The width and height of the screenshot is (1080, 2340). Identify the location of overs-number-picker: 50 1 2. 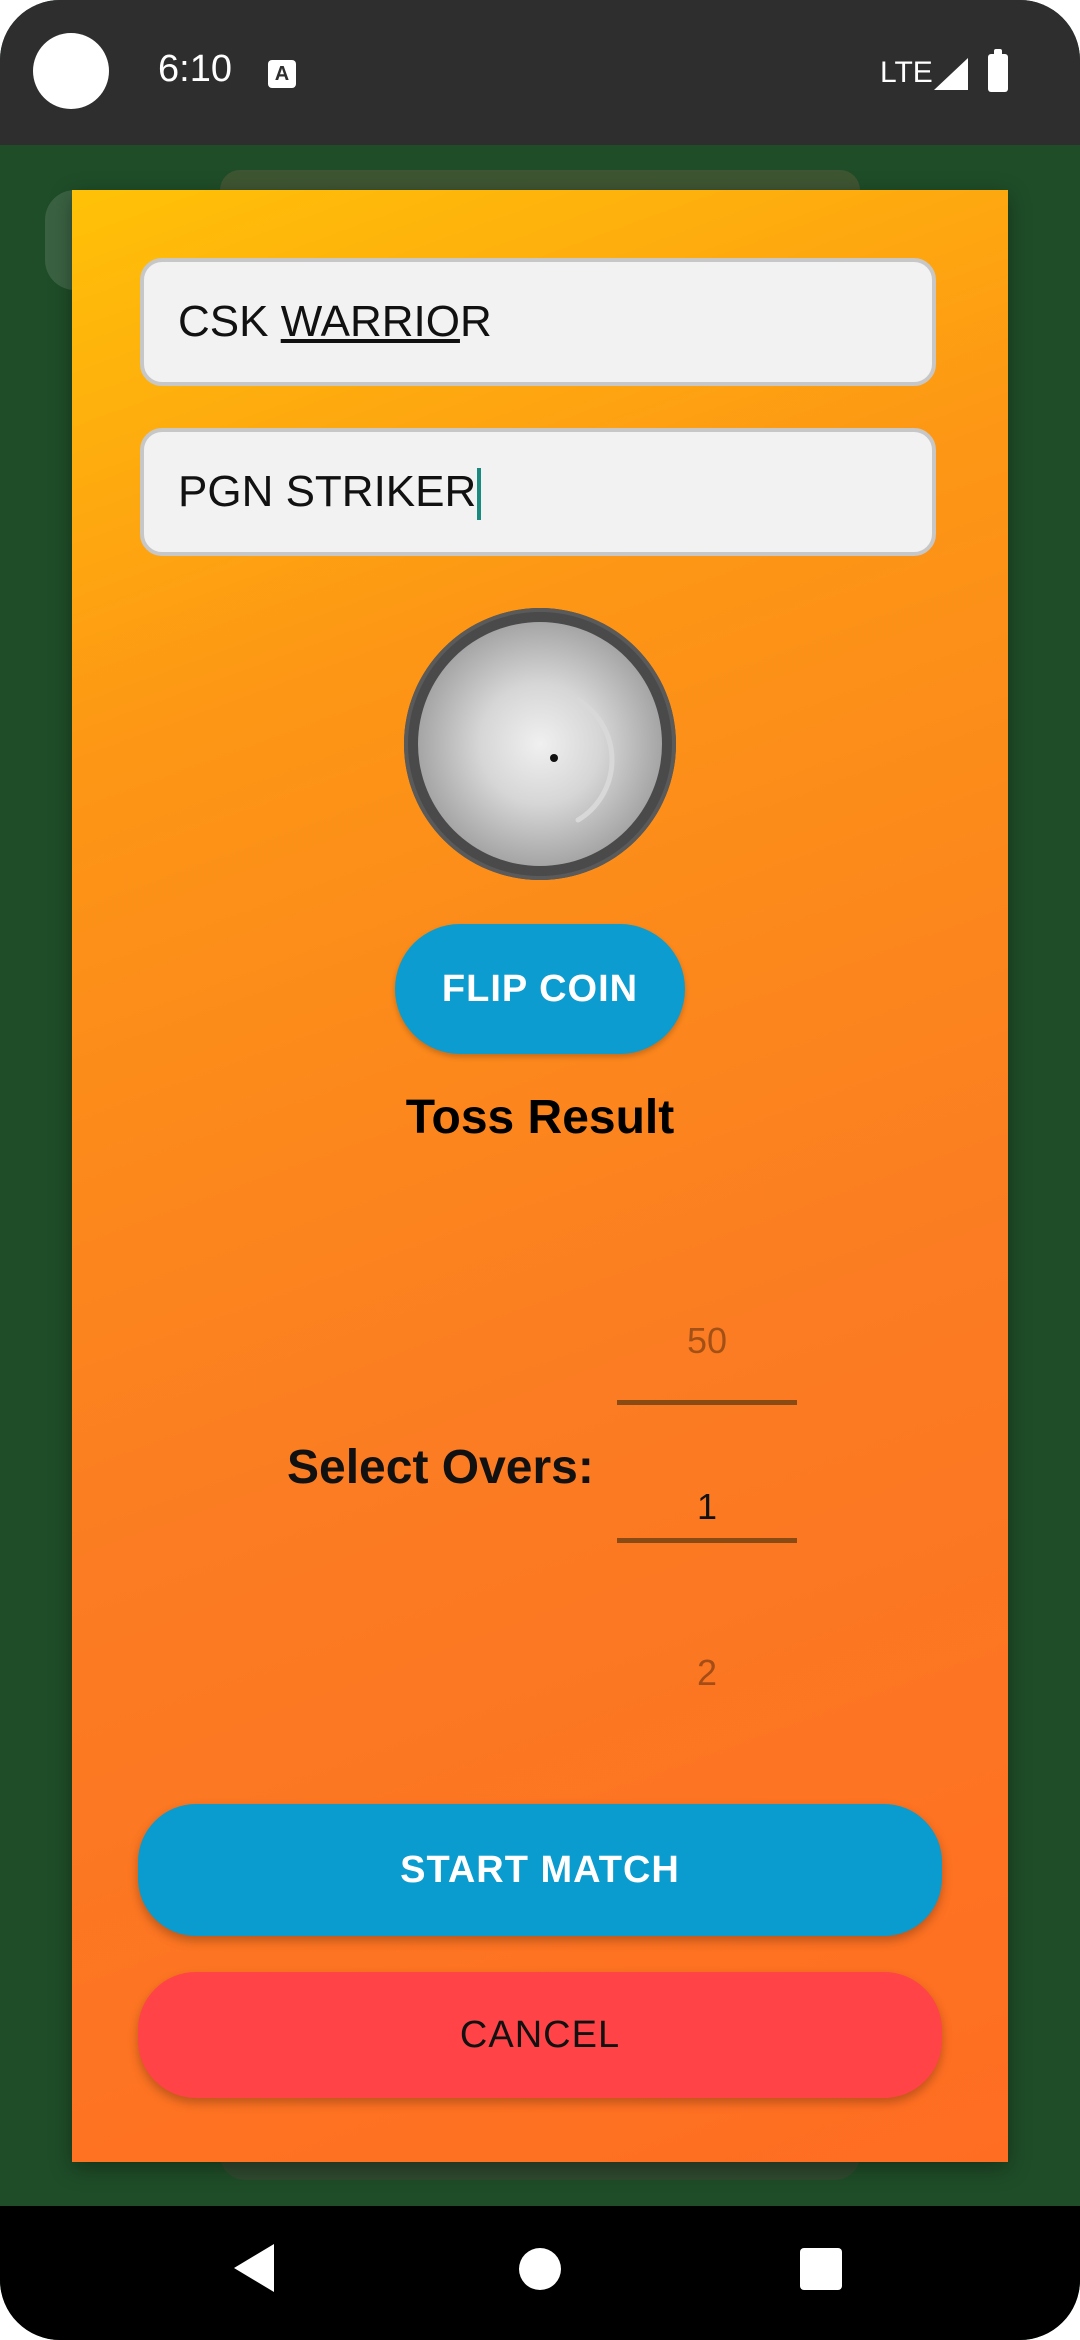
(707, 1490).